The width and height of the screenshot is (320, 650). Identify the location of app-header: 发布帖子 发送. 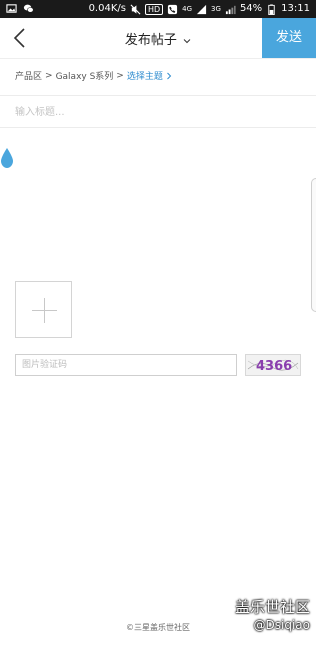
(158, 38).